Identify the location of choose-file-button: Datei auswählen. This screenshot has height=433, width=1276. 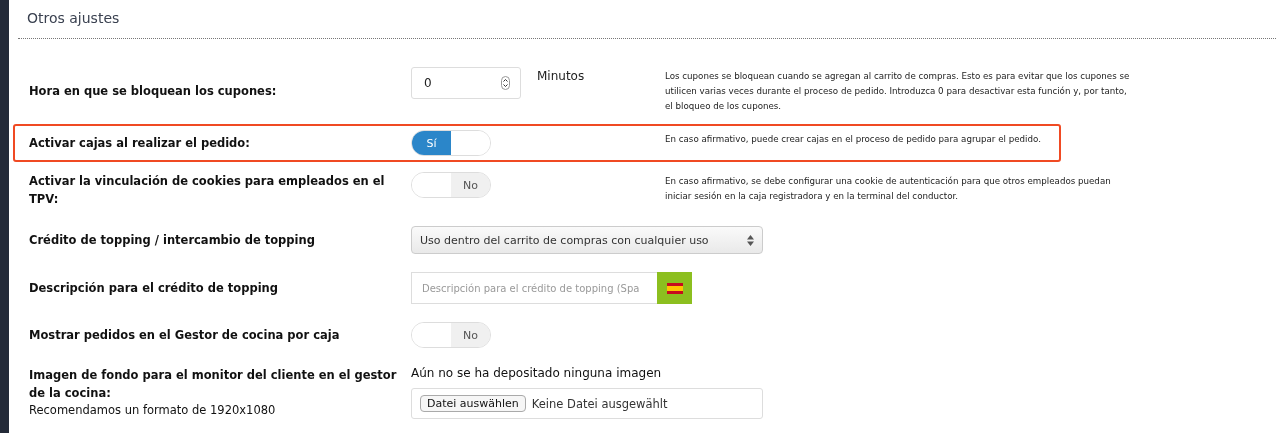
(473, 403).